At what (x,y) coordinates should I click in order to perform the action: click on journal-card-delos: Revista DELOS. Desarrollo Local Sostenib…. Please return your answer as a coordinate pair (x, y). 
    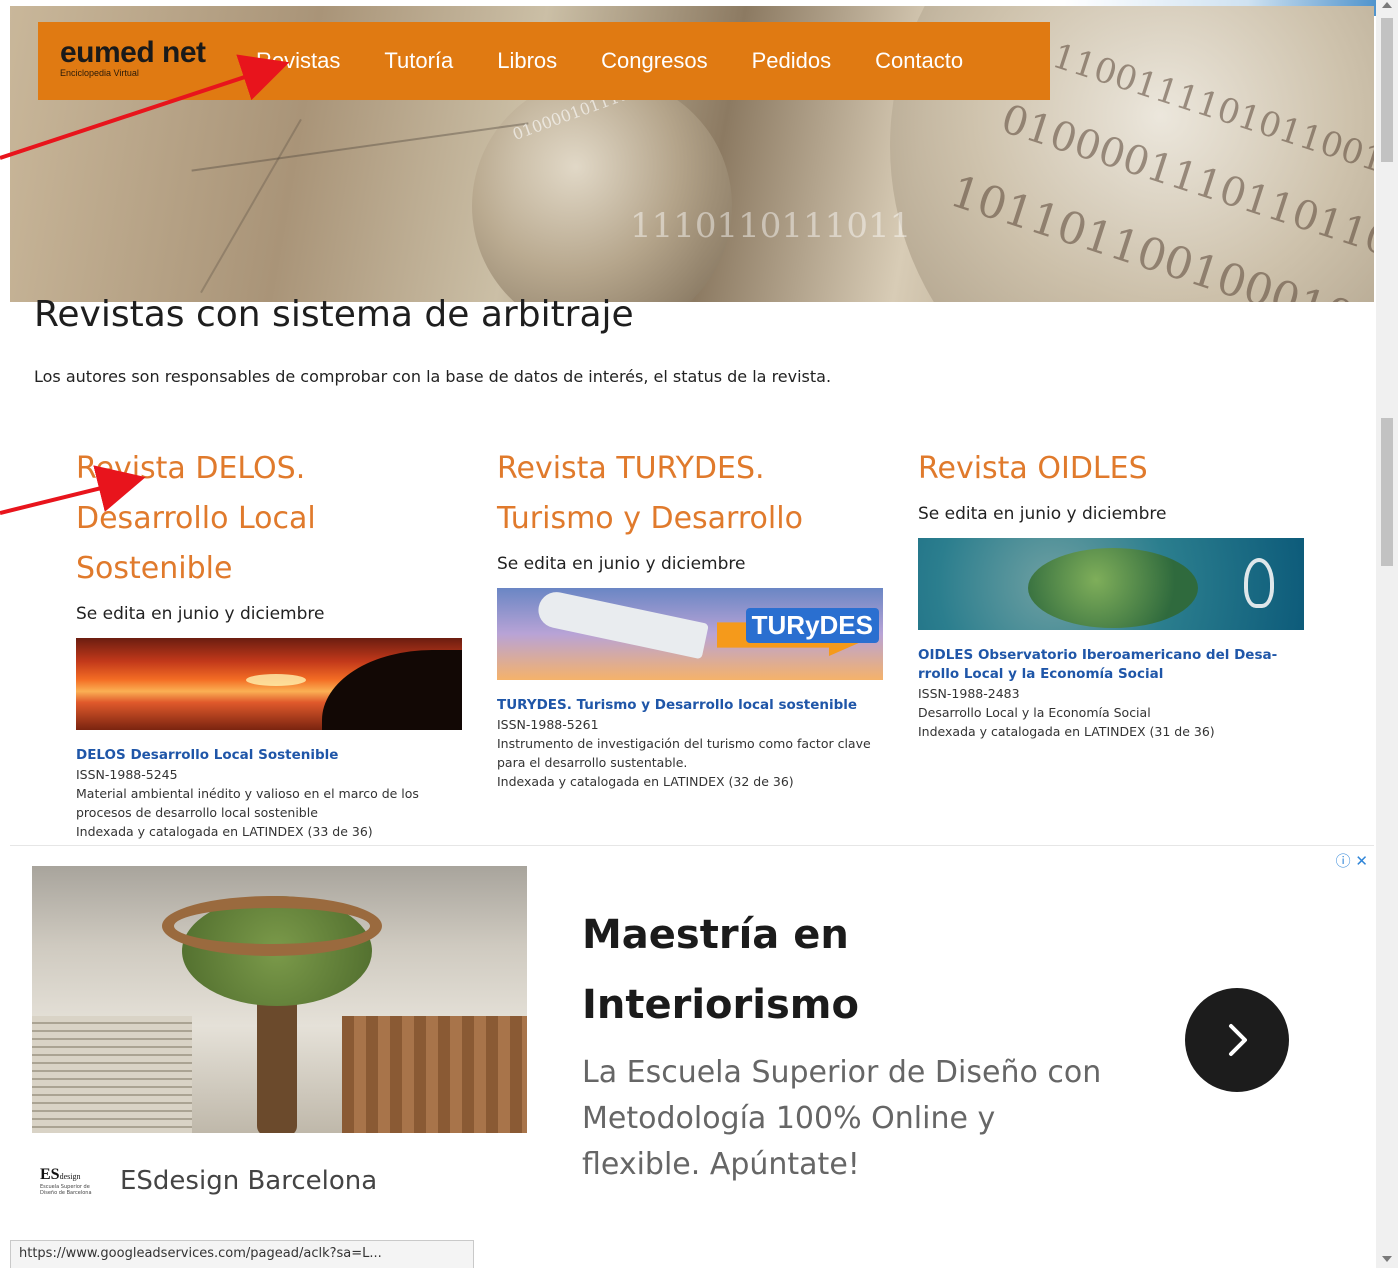
    Looking at the image, I should click on (271, 642).